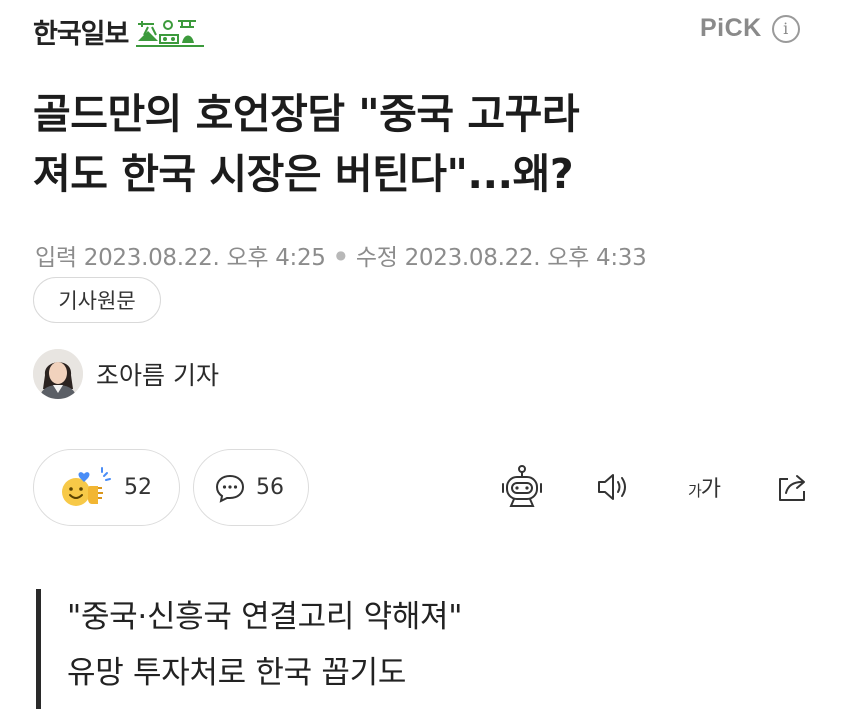 The image size is (850, 709). What do you see at coordinates (525, 258) in the screenshot?
I see `modified-date: 2023.08.22. 오후 4:33` at bounding box center [525, 258].